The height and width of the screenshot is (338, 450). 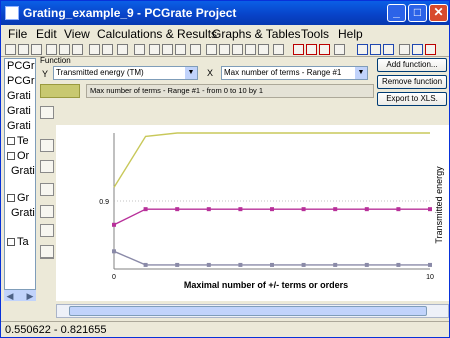 What do you see at coordinates (20, 295) in the screenshot?
I see `tree-scrollbar: ◀ ▶` at bounding box center [20, 295].